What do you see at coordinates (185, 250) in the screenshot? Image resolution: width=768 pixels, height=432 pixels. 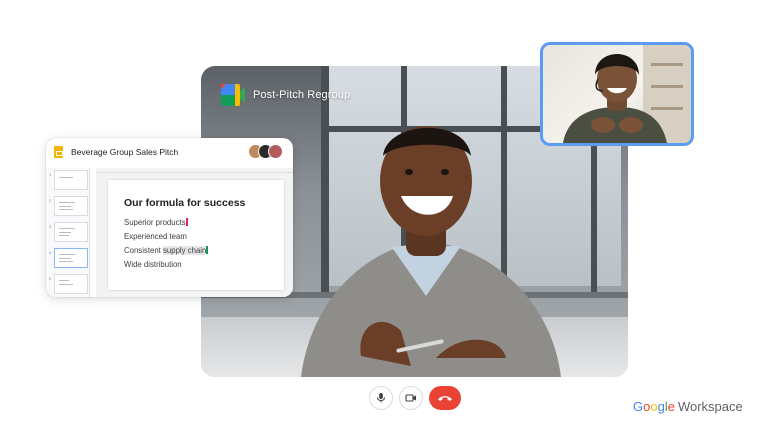 I see `highlighted-text: supply chain` at bounding box center [185, 250].